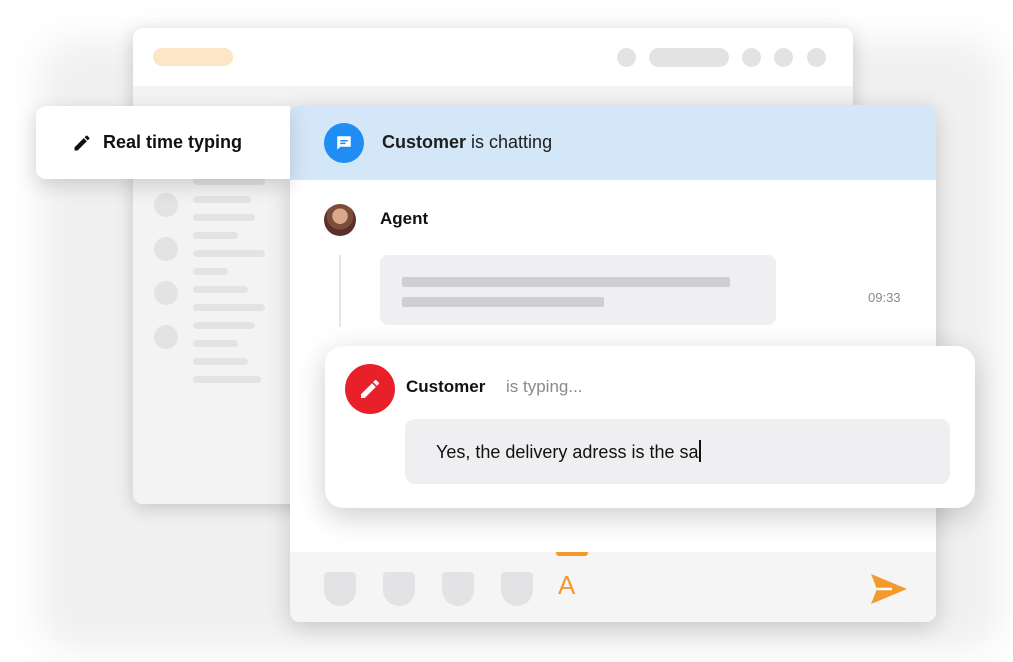  What do you see at coordinates (173, 142) in the screenshot?
I see `feature-label-text: Real time typing` at bounding box center [173, 142].